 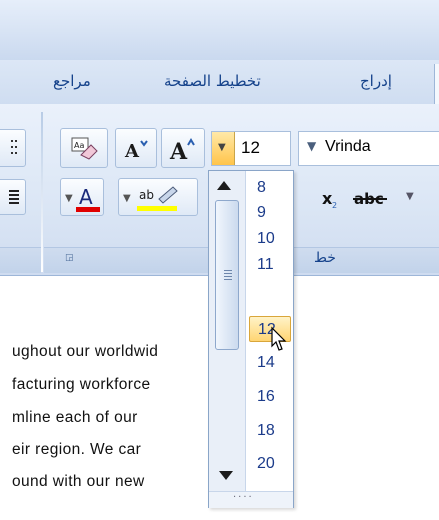 I want to click on font-size-option: 9, so click(x=270, y=213).